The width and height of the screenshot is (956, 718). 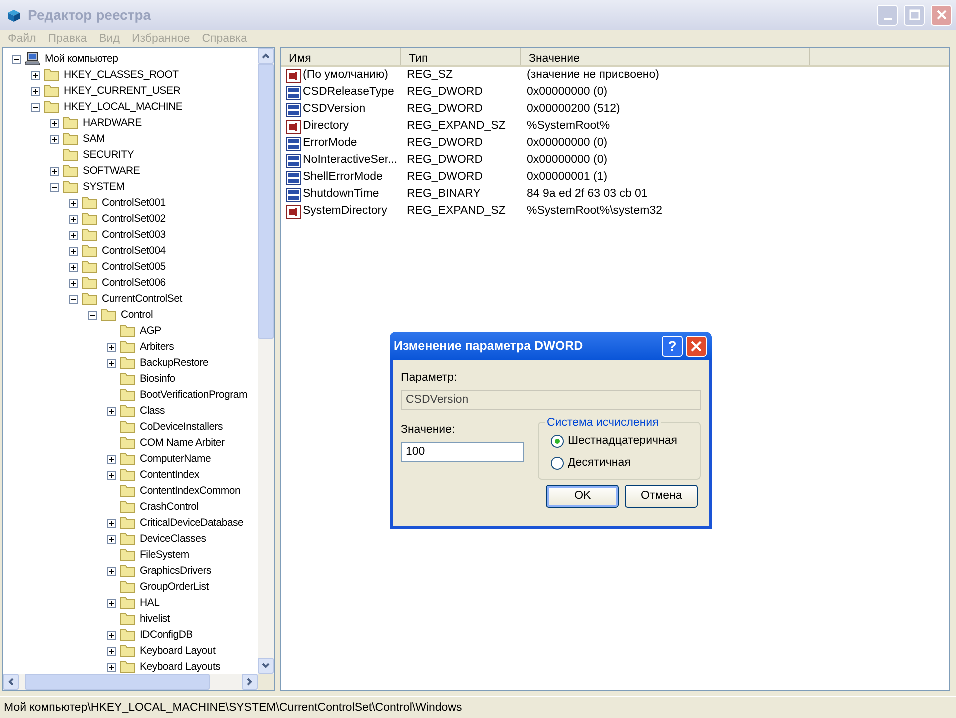 What do you see at coordinates (82, 59) in the screenshot?
I see `tree-item: Мой компьютер` at bounding box center [82, 59].